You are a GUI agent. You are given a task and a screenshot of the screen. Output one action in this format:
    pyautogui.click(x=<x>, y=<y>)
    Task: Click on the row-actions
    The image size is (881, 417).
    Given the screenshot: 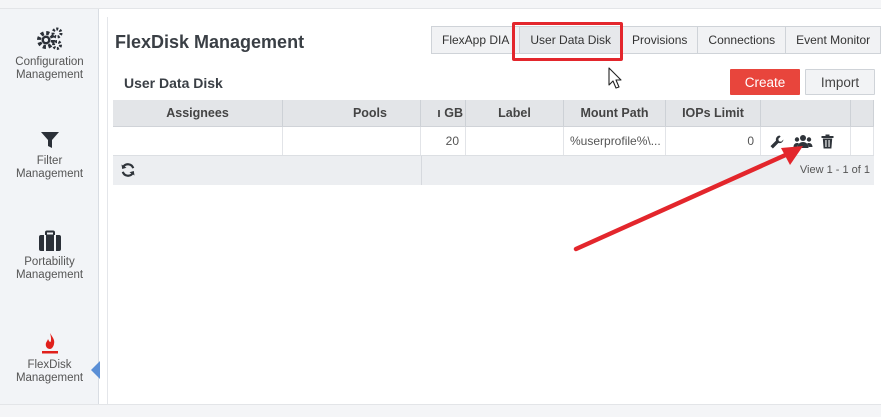 What is the action you would take?
    pyautogui.click(x=805, y=141)
    